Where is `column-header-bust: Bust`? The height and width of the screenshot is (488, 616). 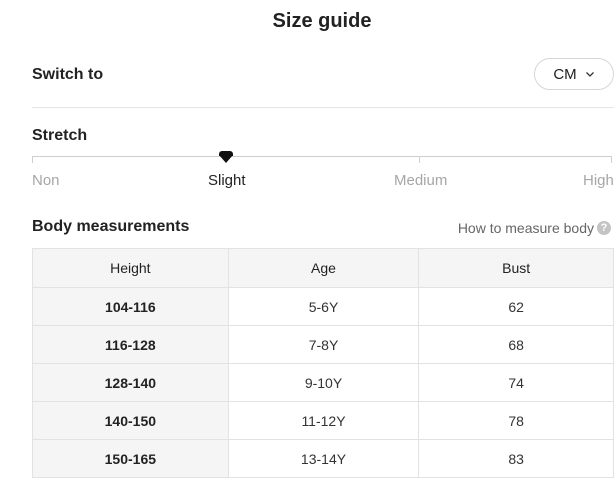
column-header-bust: Bust is located at coordinates (516, 268).